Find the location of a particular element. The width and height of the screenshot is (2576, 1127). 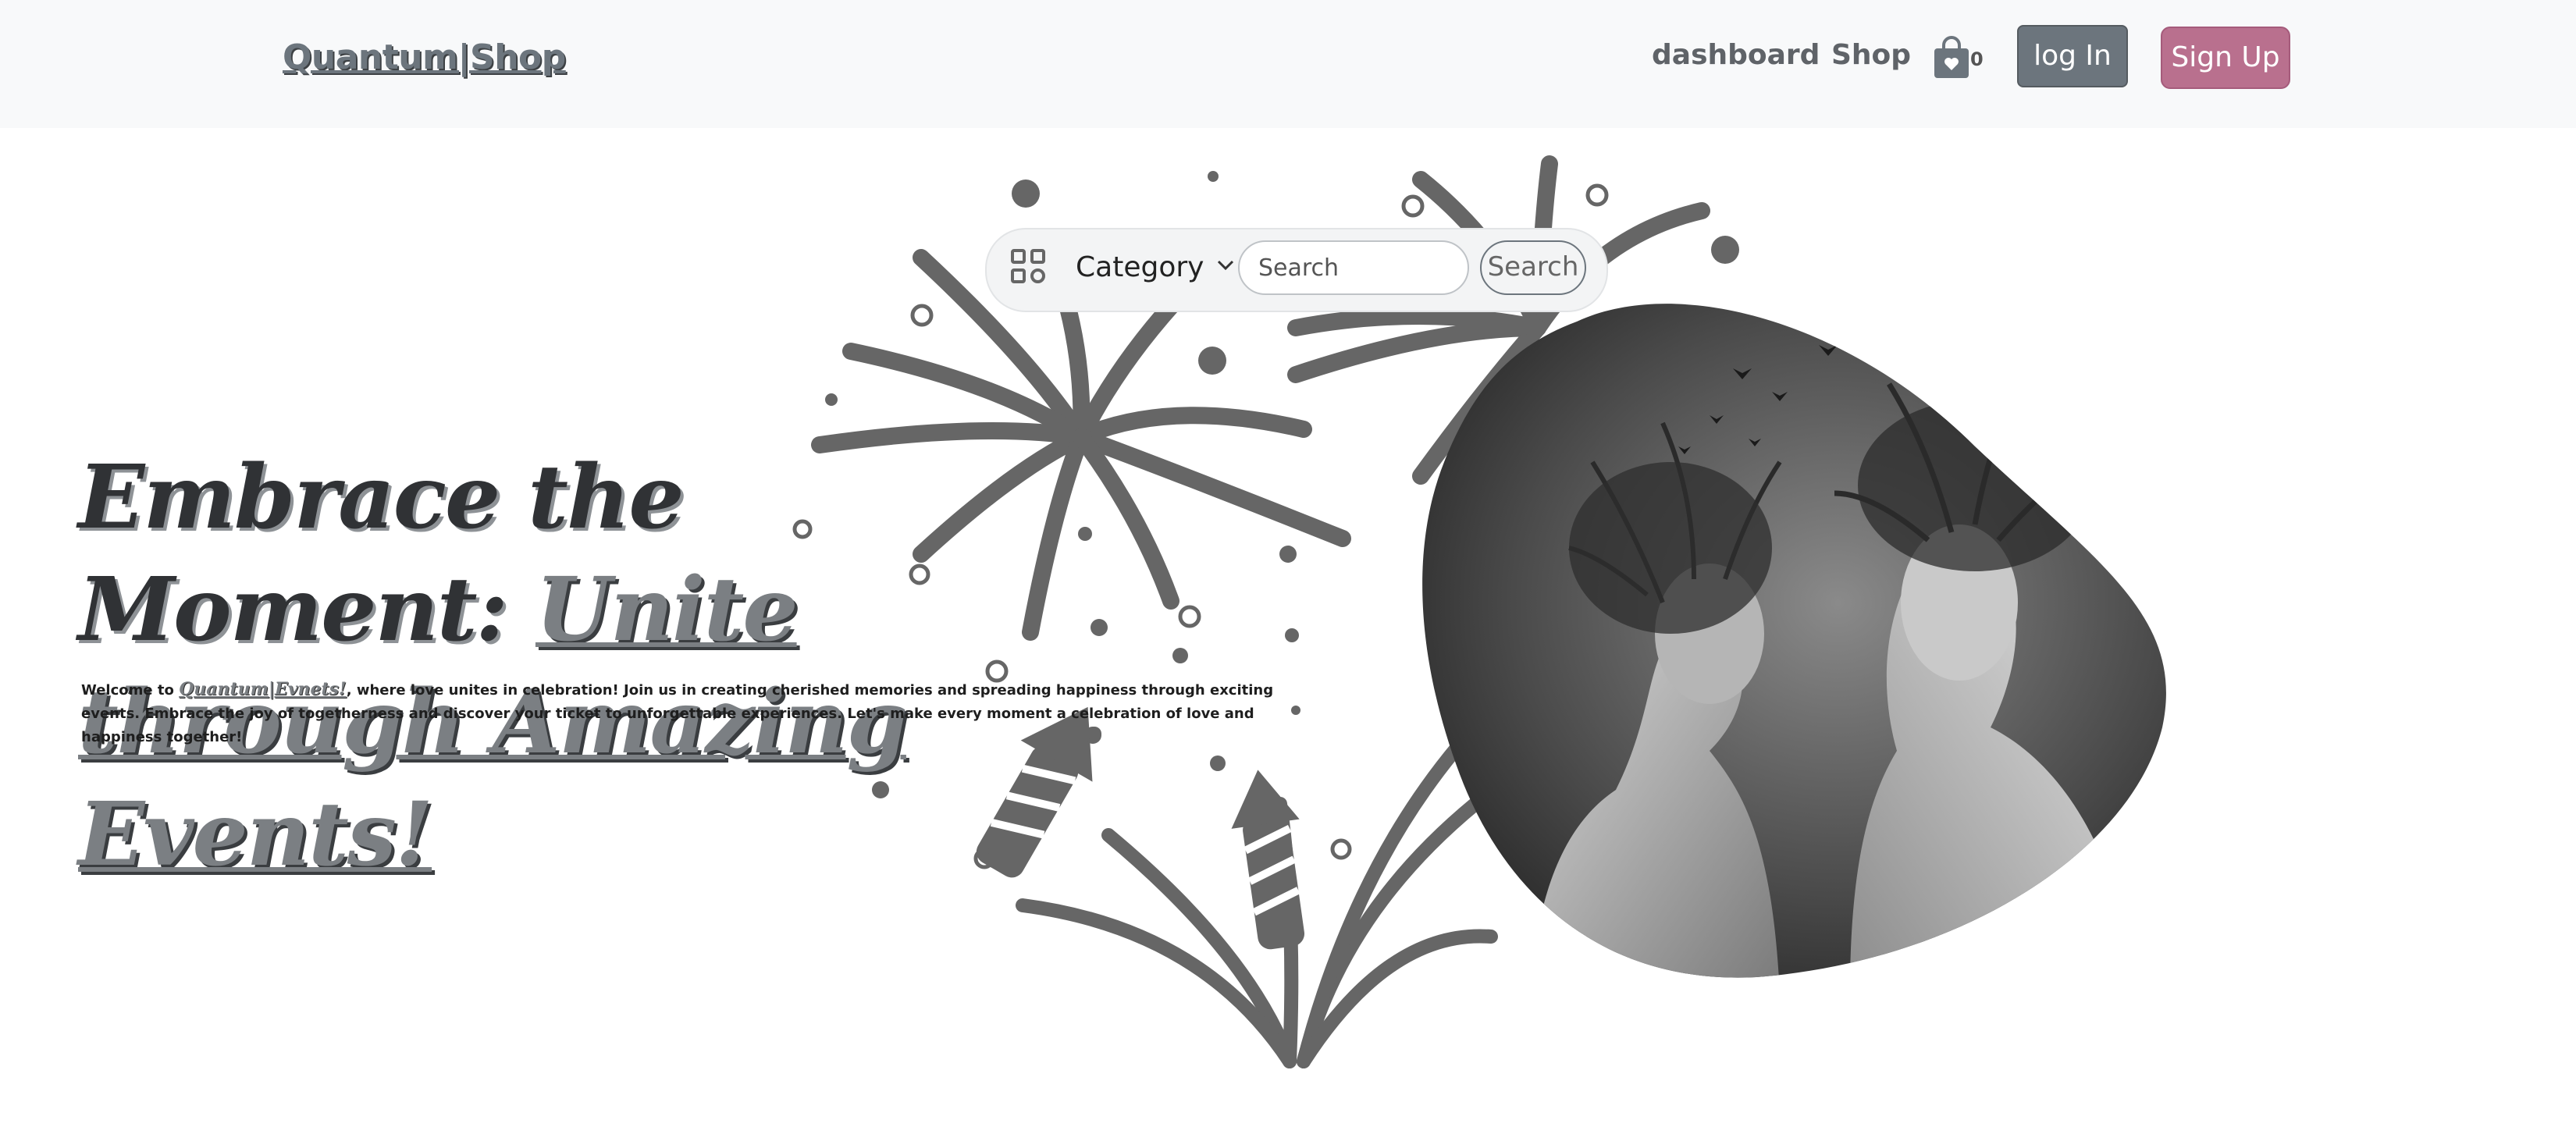

hero-desc-prefix: Welcome to is located at coordinates (130, 691).